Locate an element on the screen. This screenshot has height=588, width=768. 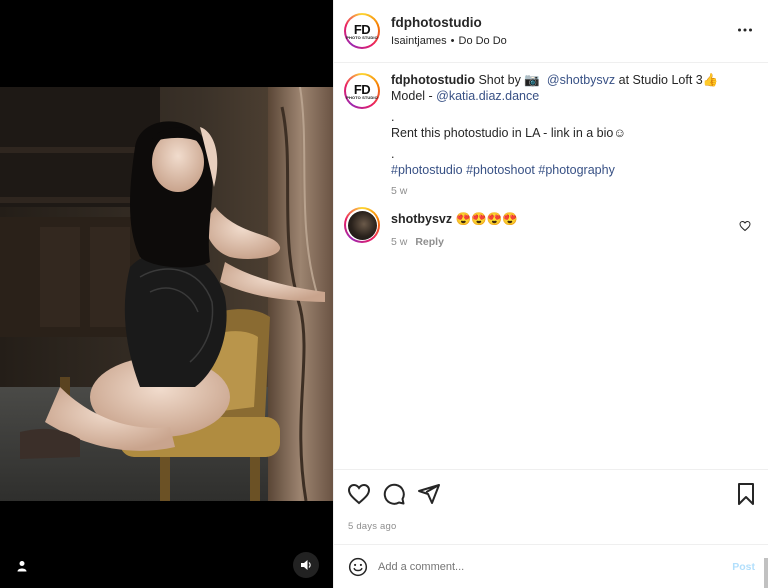
avatar-inner is located at coordinates (362, 225).